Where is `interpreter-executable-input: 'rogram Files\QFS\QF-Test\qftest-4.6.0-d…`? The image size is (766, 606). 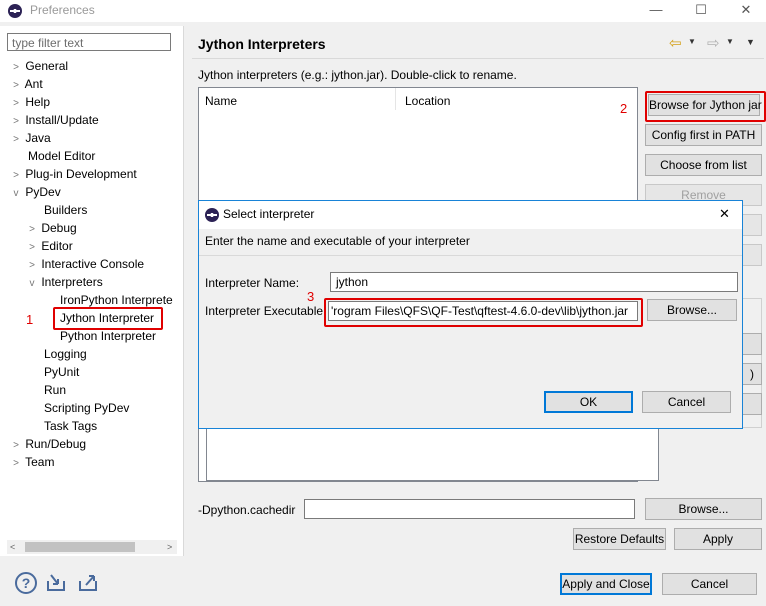
interpreter-executable-input: 'rogram Files\QFS\QF-Test\qftest-4.6.0-d… is located at coordinates (483, 311).